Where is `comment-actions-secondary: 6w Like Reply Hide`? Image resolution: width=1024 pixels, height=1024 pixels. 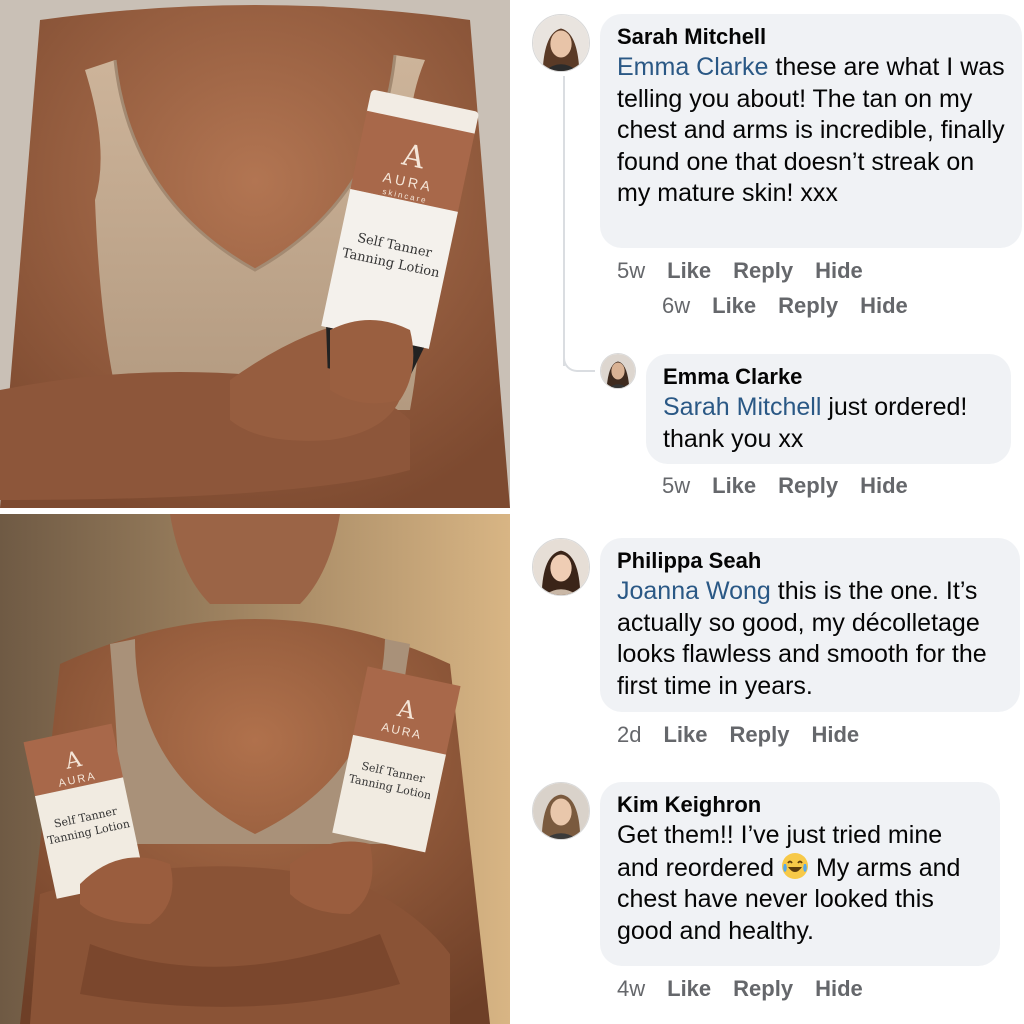 comment-actions-secondary: 6w Like Reply Hide is located at coordinates (785, 306).